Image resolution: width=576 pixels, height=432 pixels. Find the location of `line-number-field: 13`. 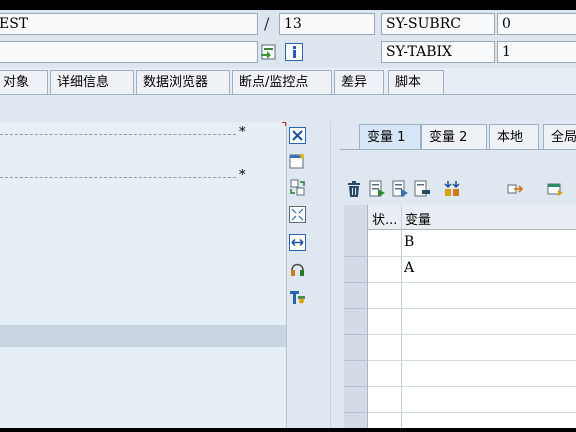

line-number-field: 13 is located at coordinates (327, 24).